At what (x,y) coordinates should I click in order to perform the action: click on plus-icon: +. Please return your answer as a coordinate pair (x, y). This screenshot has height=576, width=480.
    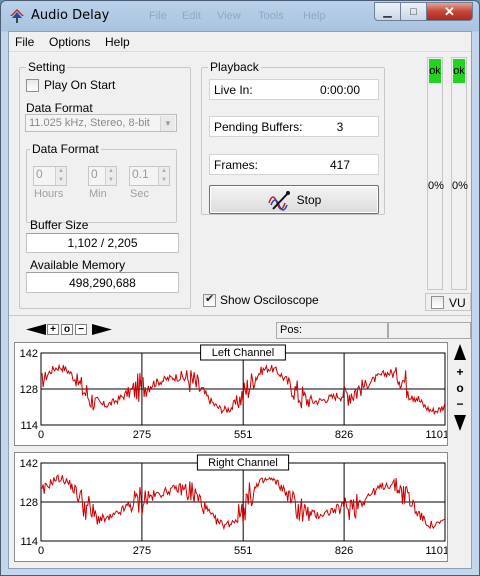
    Looking at the image, I should click on (53, 329).